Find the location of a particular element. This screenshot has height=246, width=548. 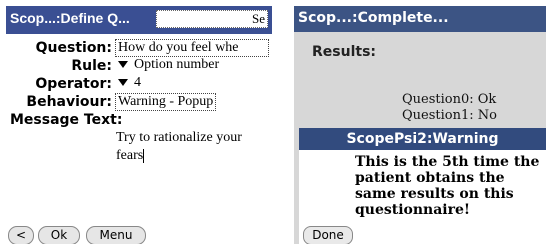

title-search-field: Se is located at coordinates (212, 19).